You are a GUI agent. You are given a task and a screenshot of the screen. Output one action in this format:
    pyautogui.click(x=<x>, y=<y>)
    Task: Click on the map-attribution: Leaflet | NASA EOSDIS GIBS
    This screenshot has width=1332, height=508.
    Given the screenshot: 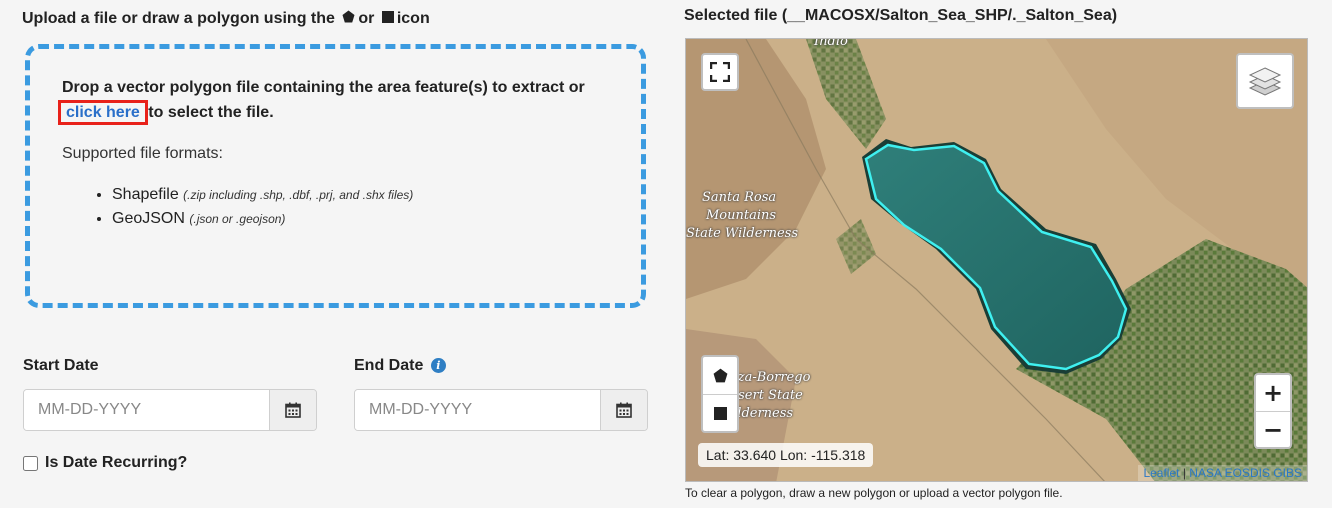 What is the action you would take?
    pyautogui.click(x=1222, y=473)
    